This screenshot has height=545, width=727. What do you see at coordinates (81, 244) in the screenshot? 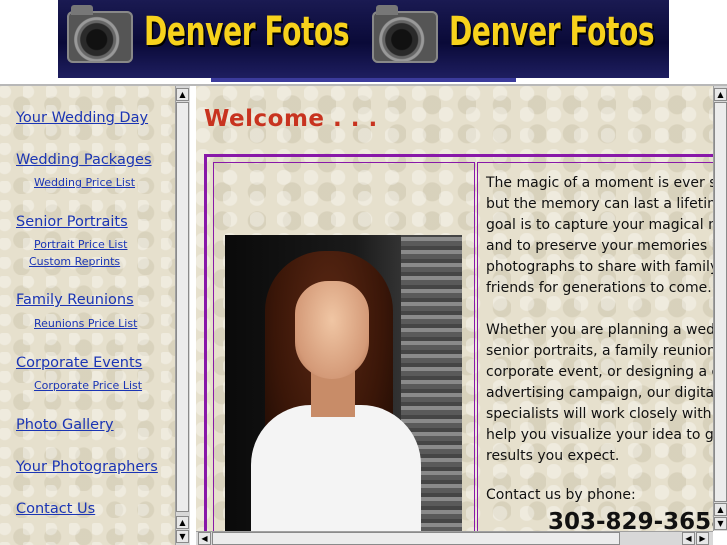
I see `nav-portrait-price-list: Portrait Price List` at bounding box center [81, 244].